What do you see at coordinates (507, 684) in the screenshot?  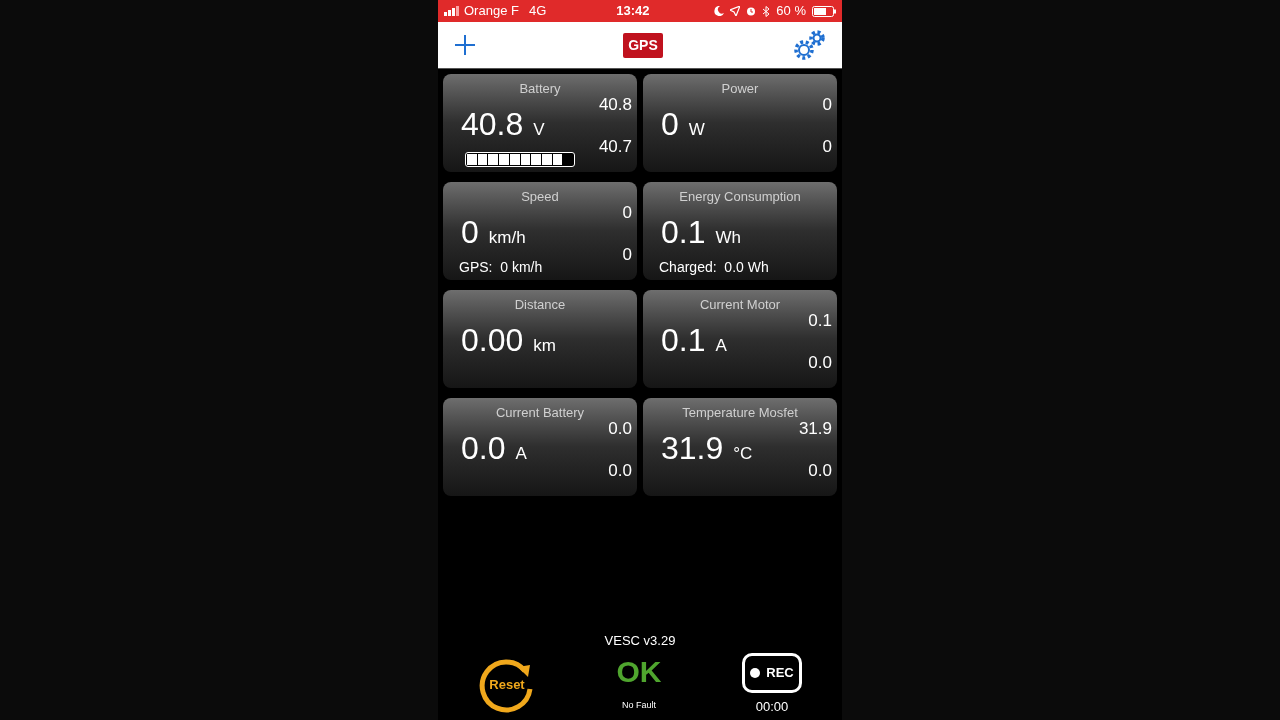 I see `reset-button: Reset` at bounding box center [507, 684].